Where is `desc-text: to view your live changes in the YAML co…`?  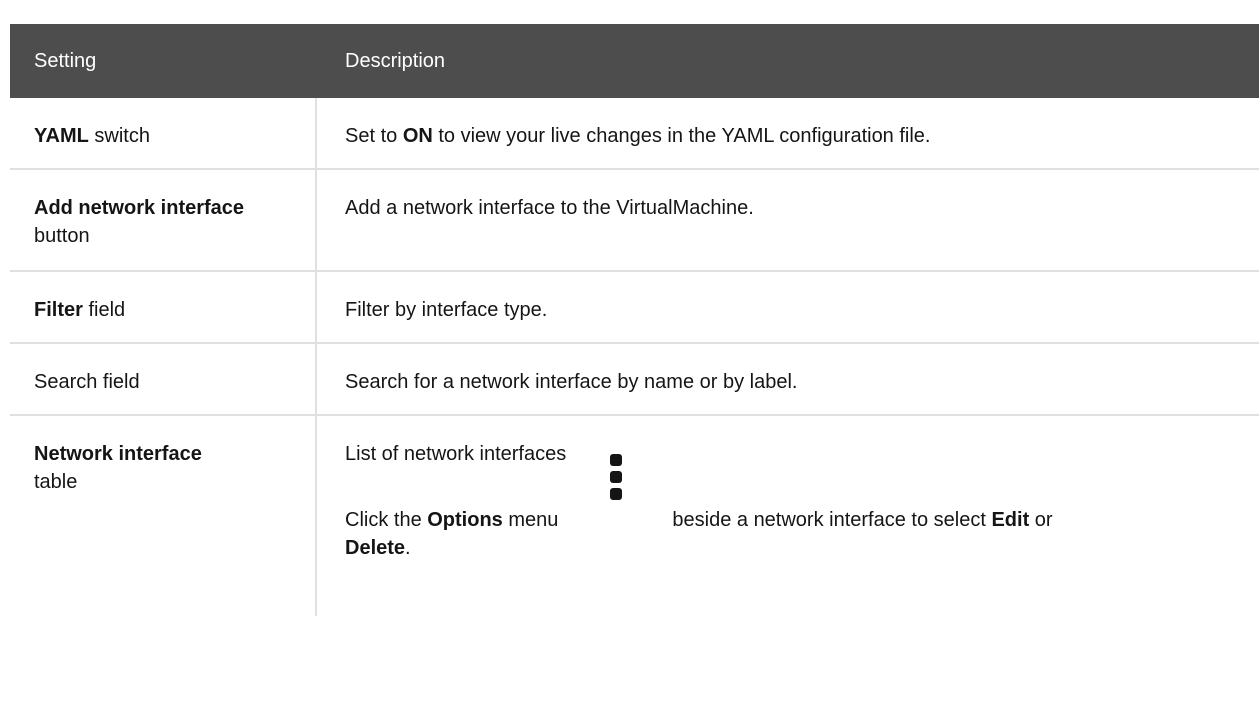
desc-text: to view your live changes in the YAML co… is located at coordinates (681, 136).